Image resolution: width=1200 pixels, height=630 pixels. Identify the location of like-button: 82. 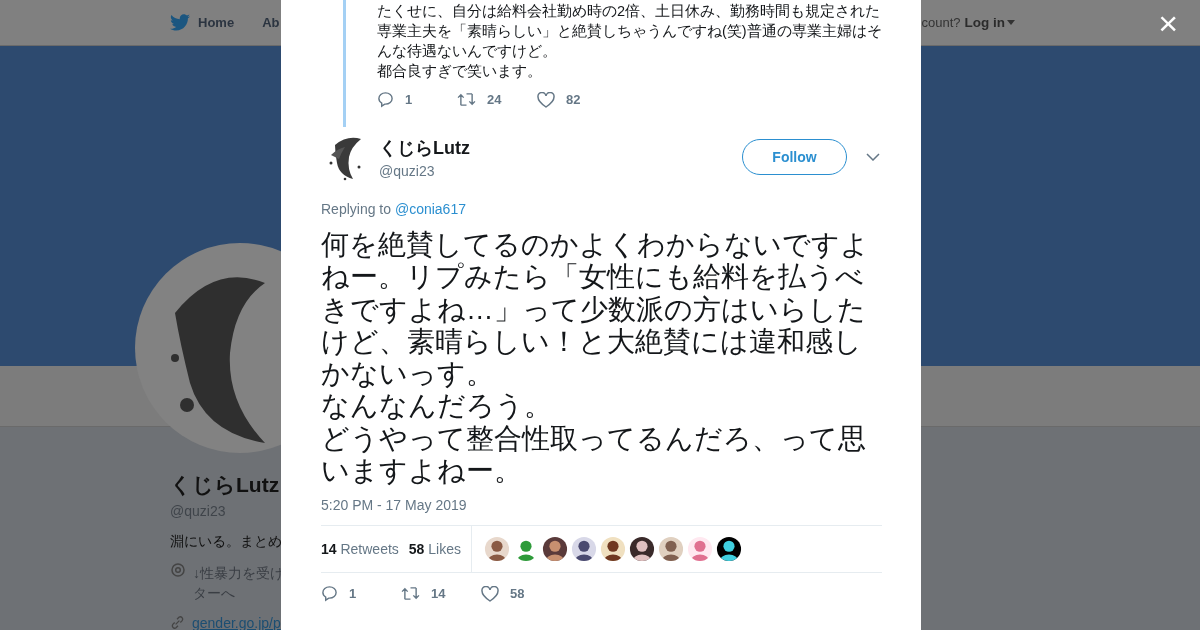
(577, 99).